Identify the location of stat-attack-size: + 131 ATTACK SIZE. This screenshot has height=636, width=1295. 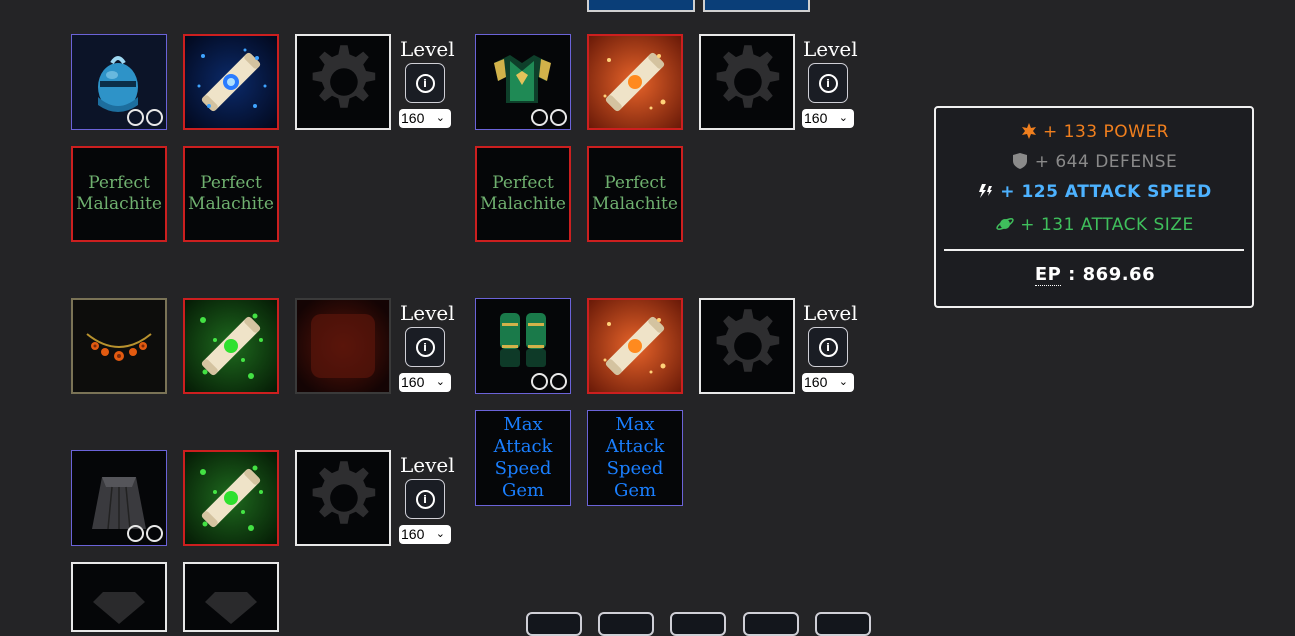
(1095, 225).